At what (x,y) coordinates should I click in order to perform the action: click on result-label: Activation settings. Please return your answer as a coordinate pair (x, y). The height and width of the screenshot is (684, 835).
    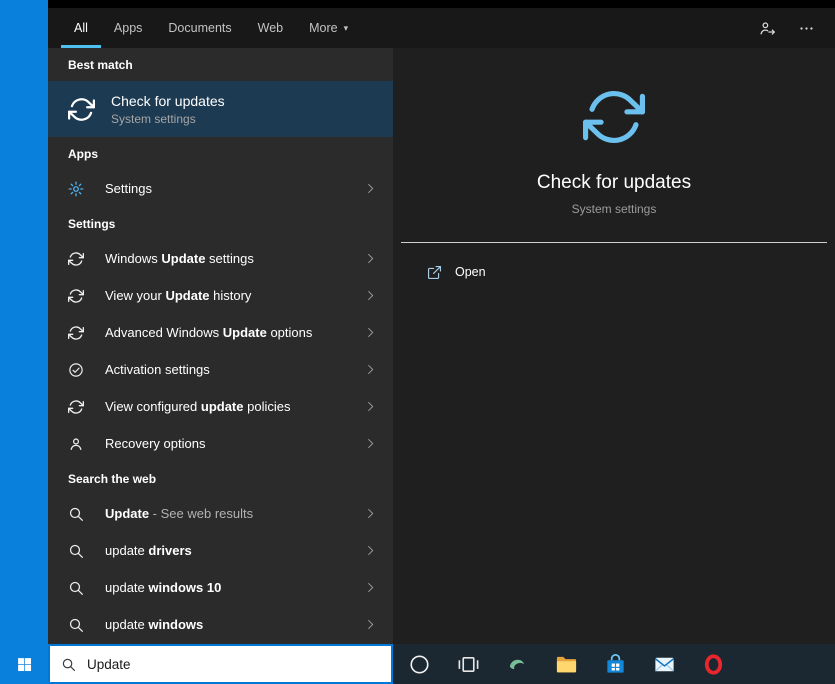
    Looking at the image, I should click on (157, 369).